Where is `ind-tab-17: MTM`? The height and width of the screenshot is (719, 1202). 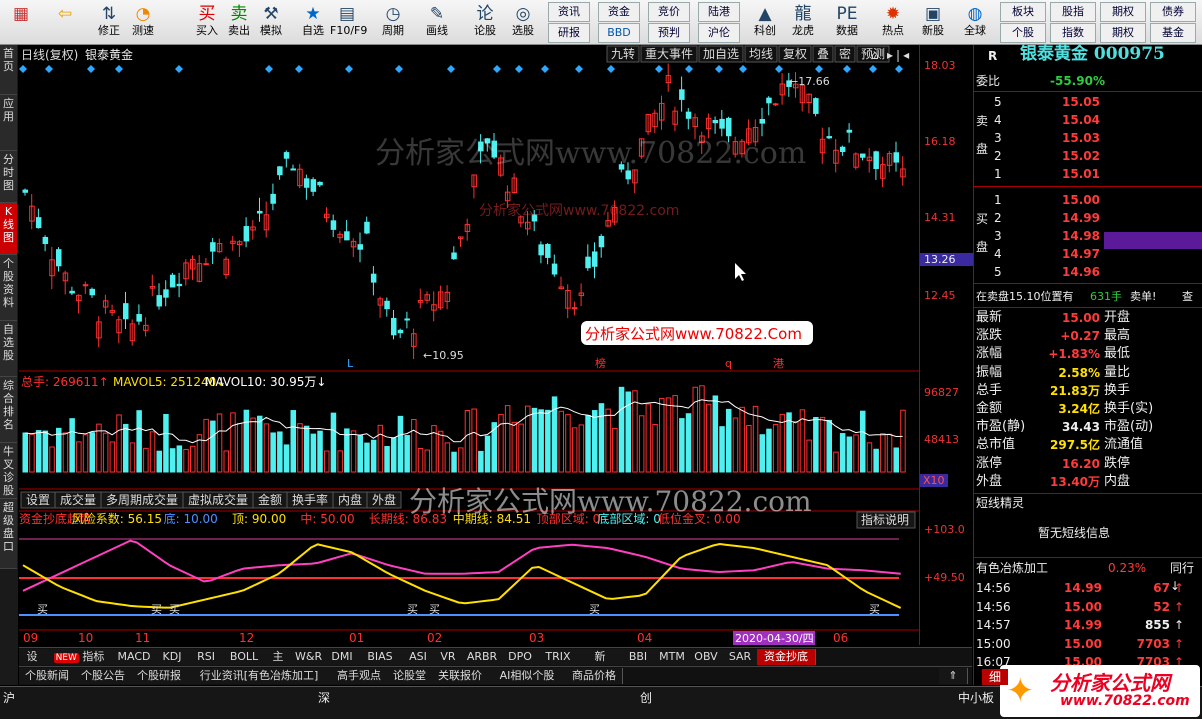 ind-tab-17: MTM is located at coordinates (672, 657).